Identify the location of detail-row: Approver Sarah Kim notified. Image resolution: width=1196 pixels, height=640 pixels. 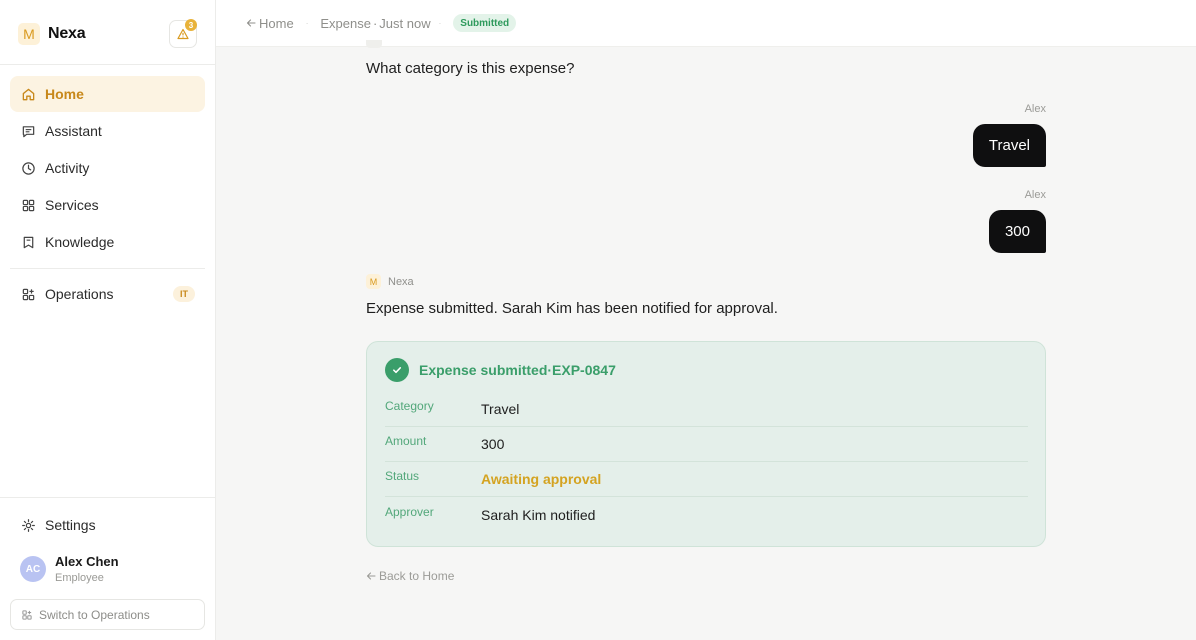
(706, 514).